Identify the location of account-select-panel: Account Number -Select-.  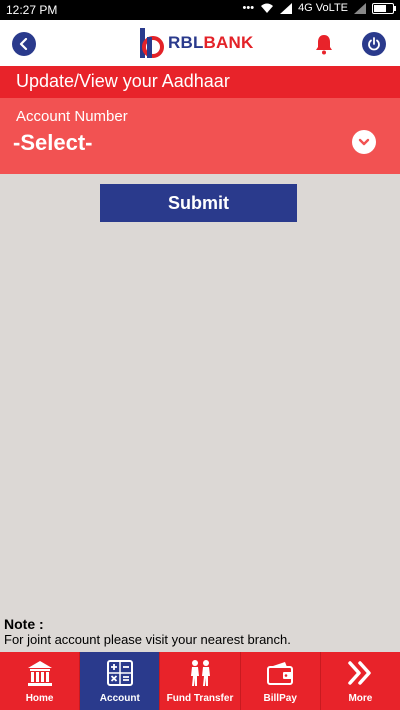
(200, 136).